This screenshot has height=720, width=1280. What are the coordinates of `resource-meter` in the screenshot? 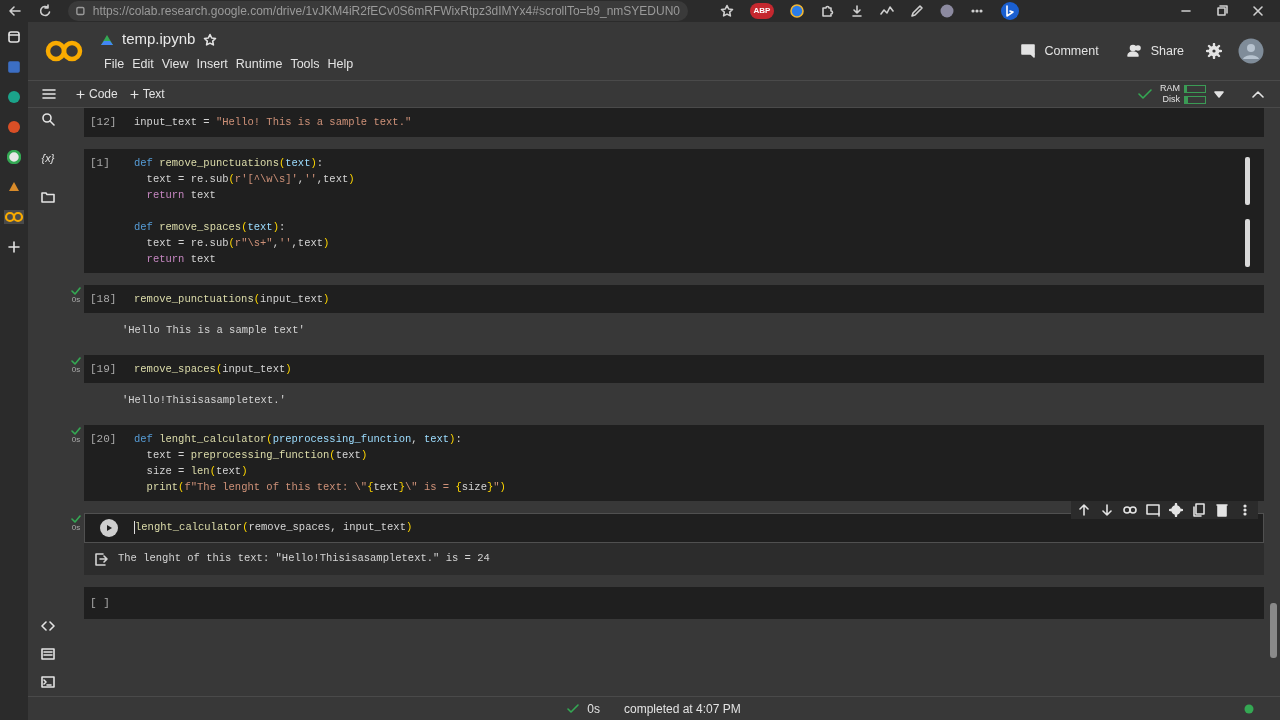 It's located at (1195, 99).